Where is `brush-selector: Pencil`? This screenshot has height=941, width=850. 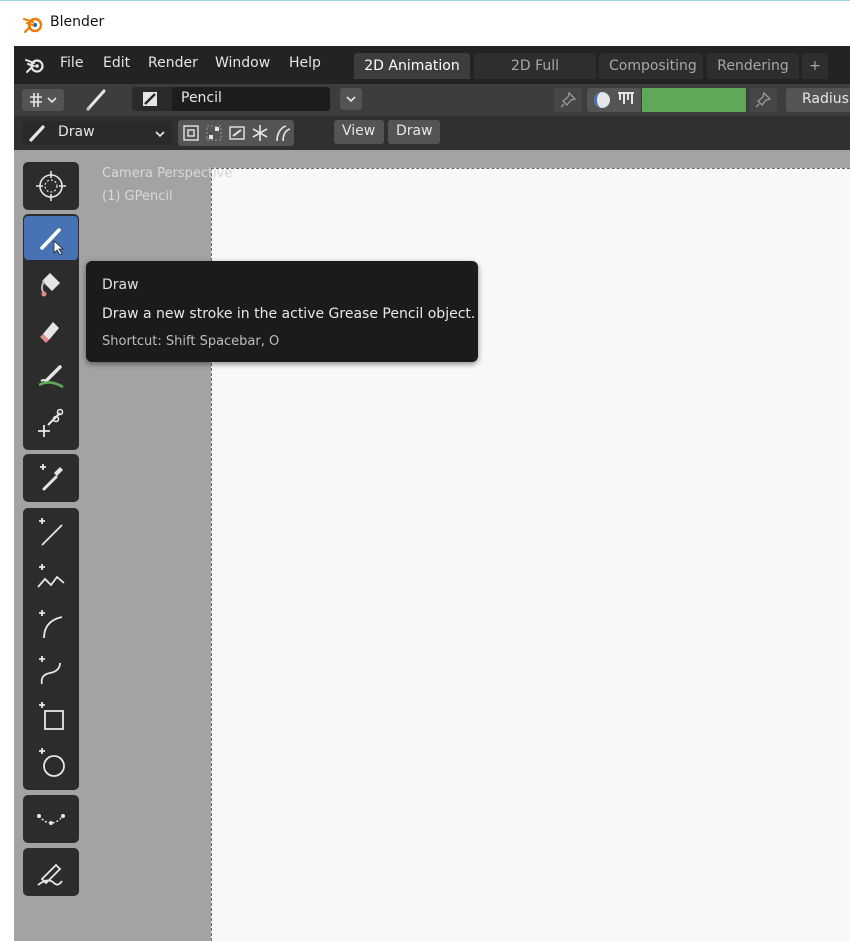
brush-selector: Pencil is located at coordinates (231, 99).